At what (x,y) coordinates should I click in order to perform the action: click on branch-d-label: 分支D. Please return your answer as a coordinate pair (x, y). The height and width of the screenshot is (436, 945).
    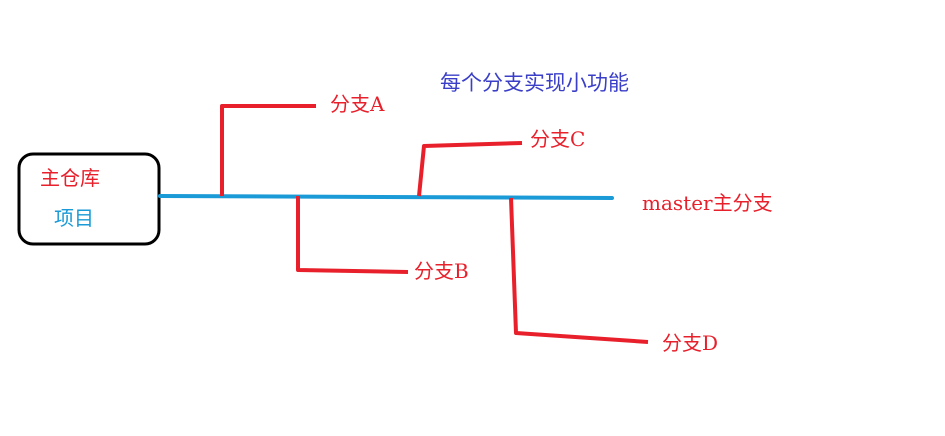
    Looking at the image, I should click on (690, 343).